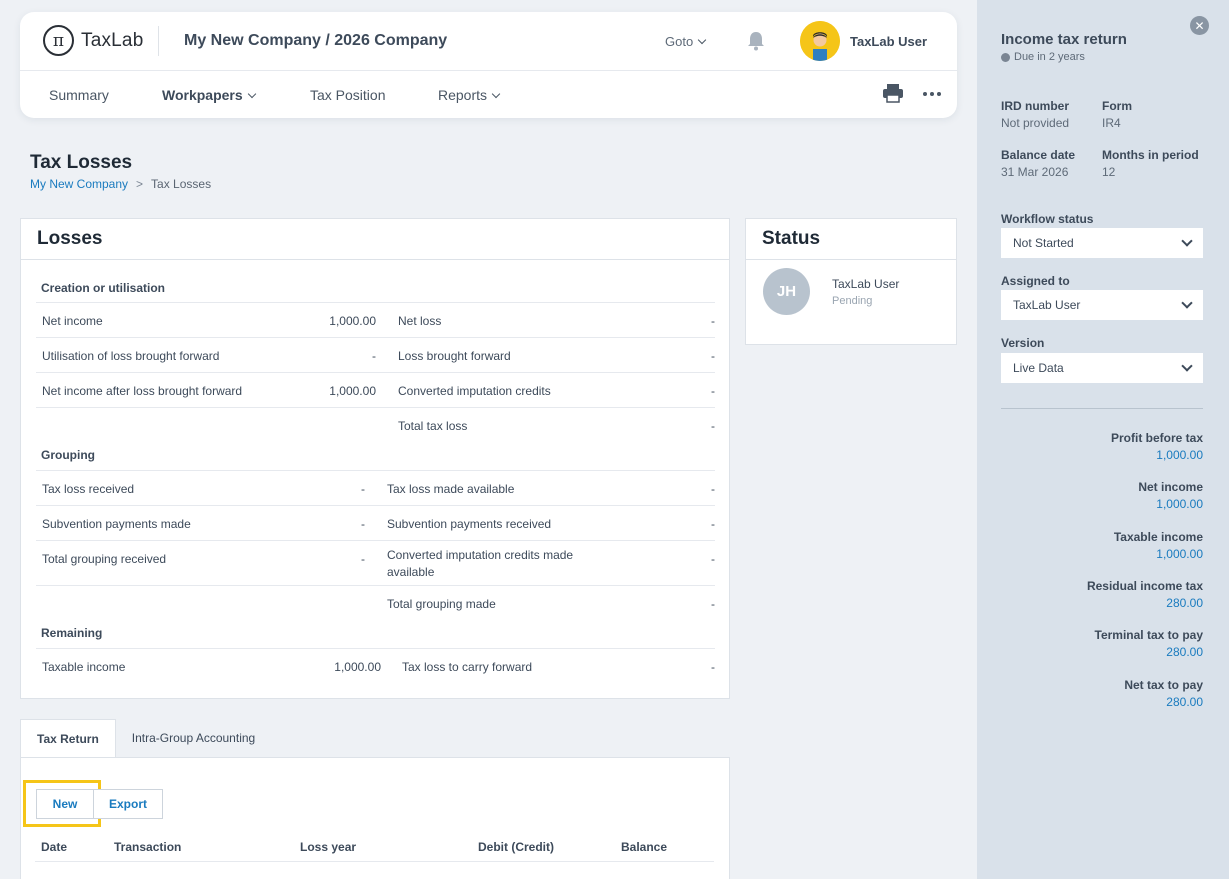 The height and width of the screenshot is (879, 1229). What do you see at coordinates (158, 41) in the screenshot?
I see `header-divider` at bounding box center [158, 41].